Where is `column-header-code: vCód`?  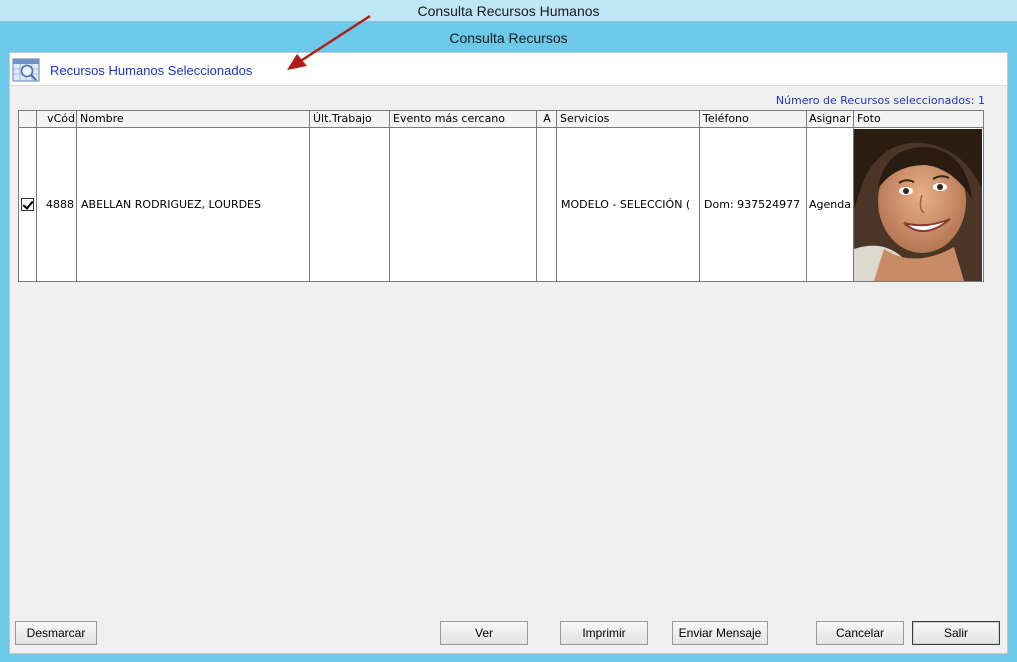
column-header-code: vCód is located at coordinates (57, 119).